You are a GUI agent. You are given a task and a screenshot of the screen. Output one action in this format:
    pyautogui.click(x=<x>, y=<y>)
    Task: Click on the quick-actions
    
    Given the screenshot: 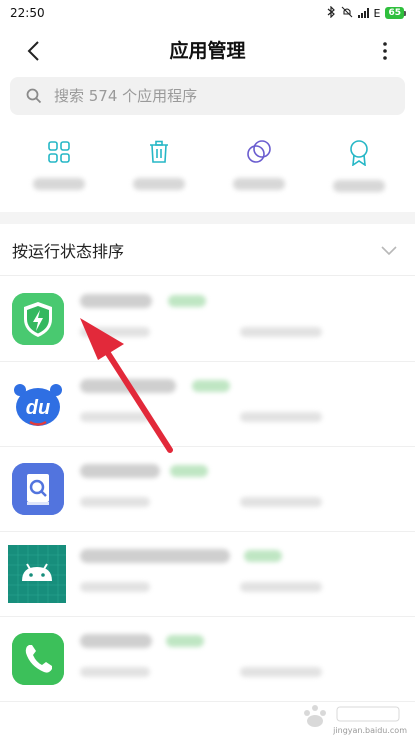 What is the action you would take?
    pyautogui.click(x=207, y=175)
    